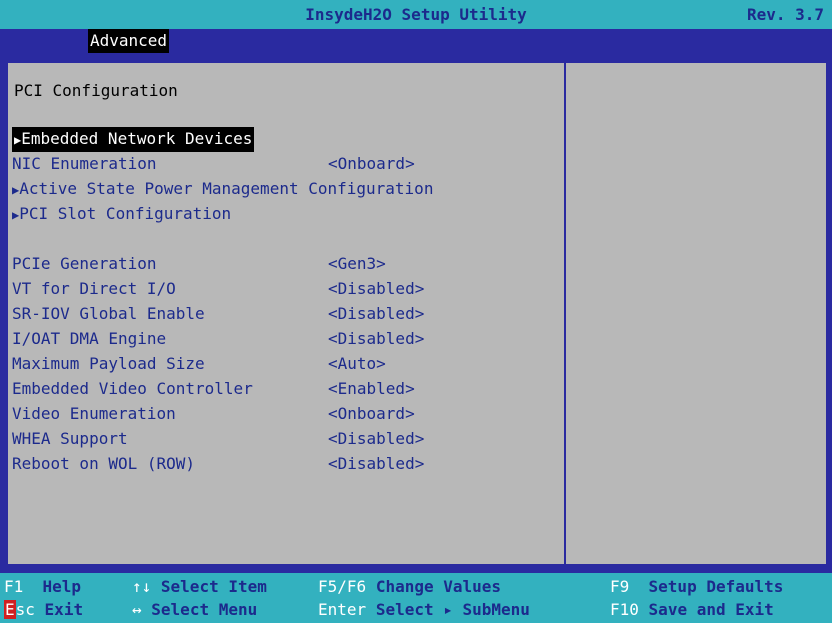 This screenshot has width=832, height=623. I want to click on help-hint: F1 Help, so click(42, 586).